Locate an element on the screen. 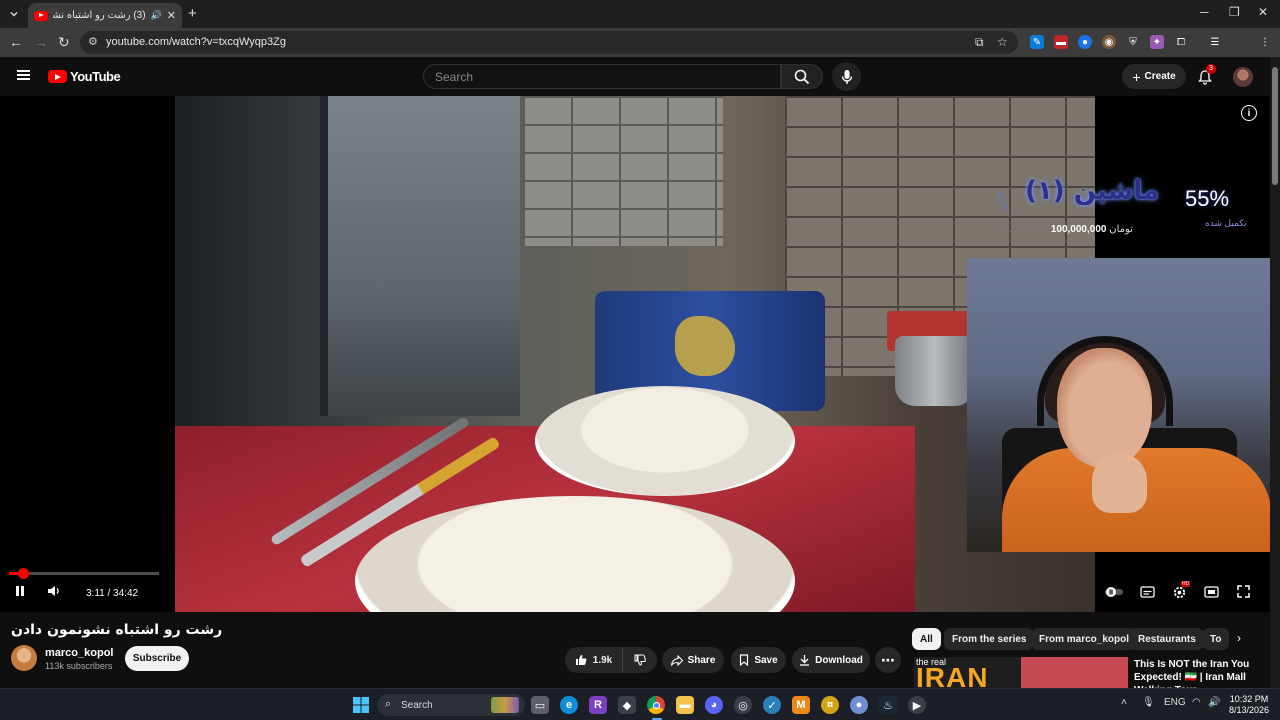 The width and height of the screenshot is (1280, 720). theater-mode-button is located at coordinates (1211, 594).